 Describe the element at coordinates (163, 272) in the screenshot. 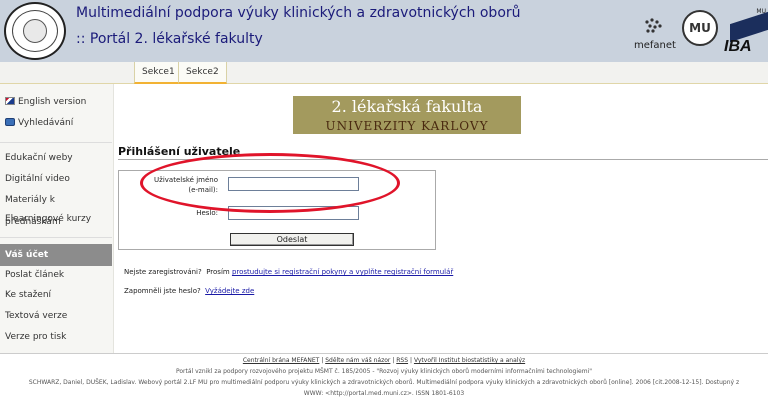

I see `register-question: Nejste zaregistrováni?` at that location.